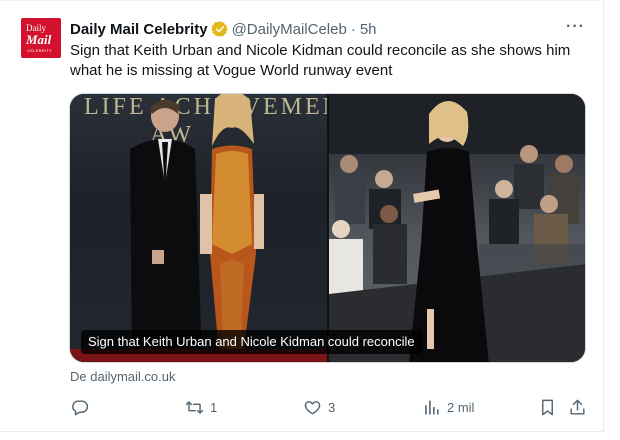  I want to click on display-name: Daily Mail Celebrity, so click(139, 29).